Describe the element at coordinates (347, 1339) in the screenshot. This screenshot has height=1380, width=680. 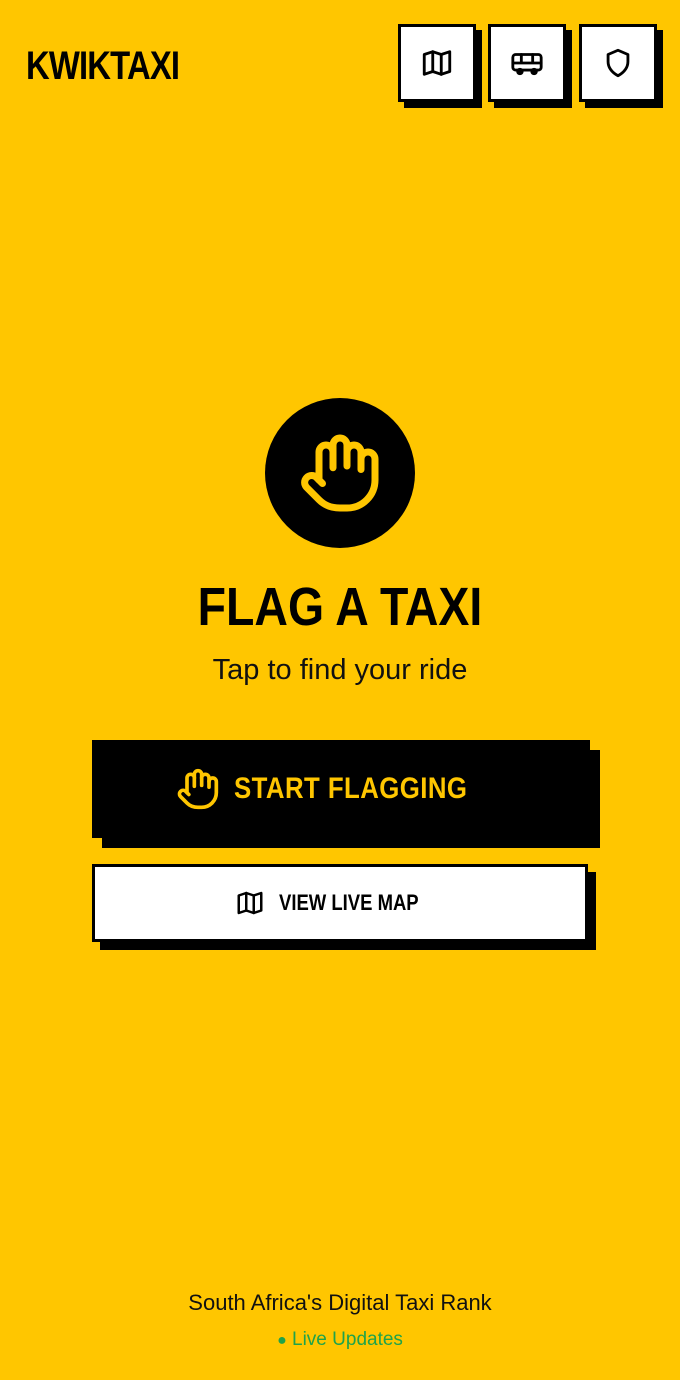
I see `live-status-label: Live Updates` at that location.